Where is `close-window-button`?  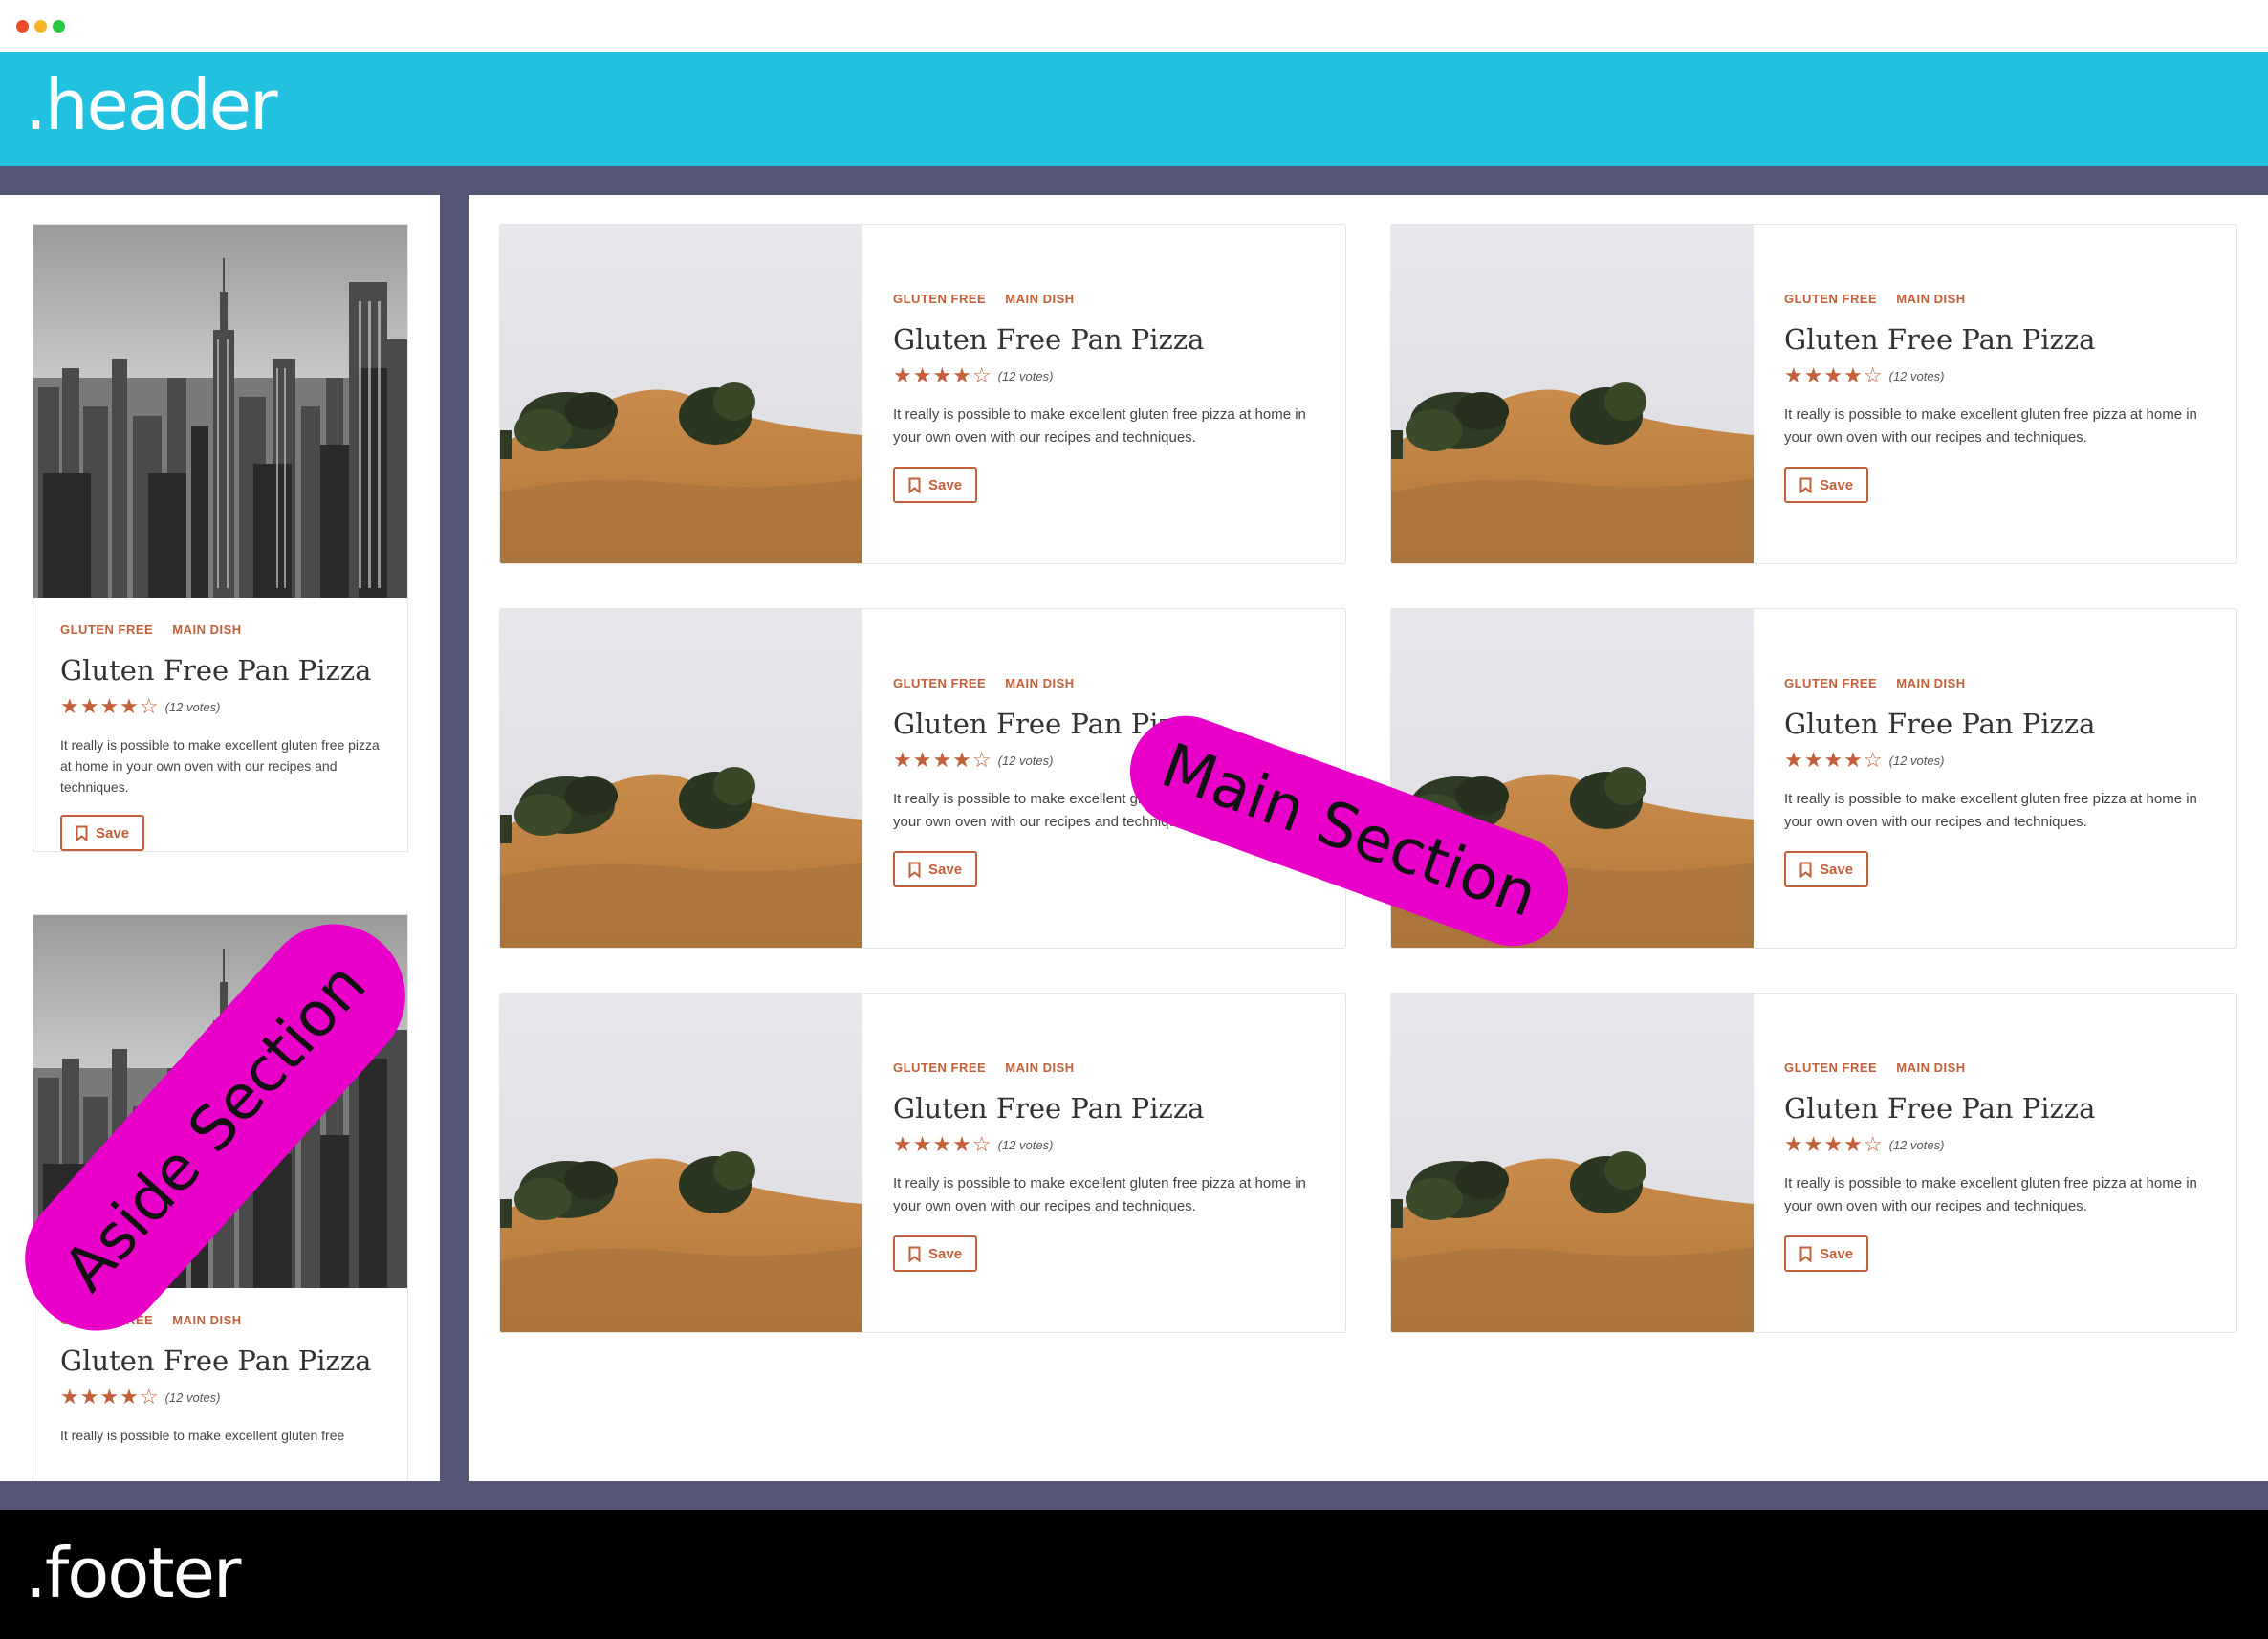
close-window-button is located at coordinates (23, 26).